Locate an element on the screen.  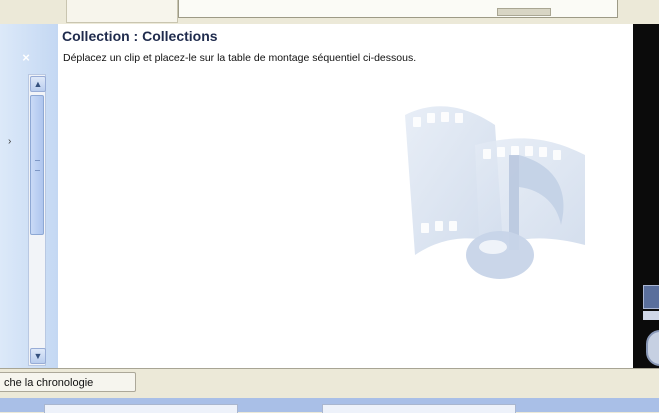
preview-control-button is located at coordinates (651, 297).